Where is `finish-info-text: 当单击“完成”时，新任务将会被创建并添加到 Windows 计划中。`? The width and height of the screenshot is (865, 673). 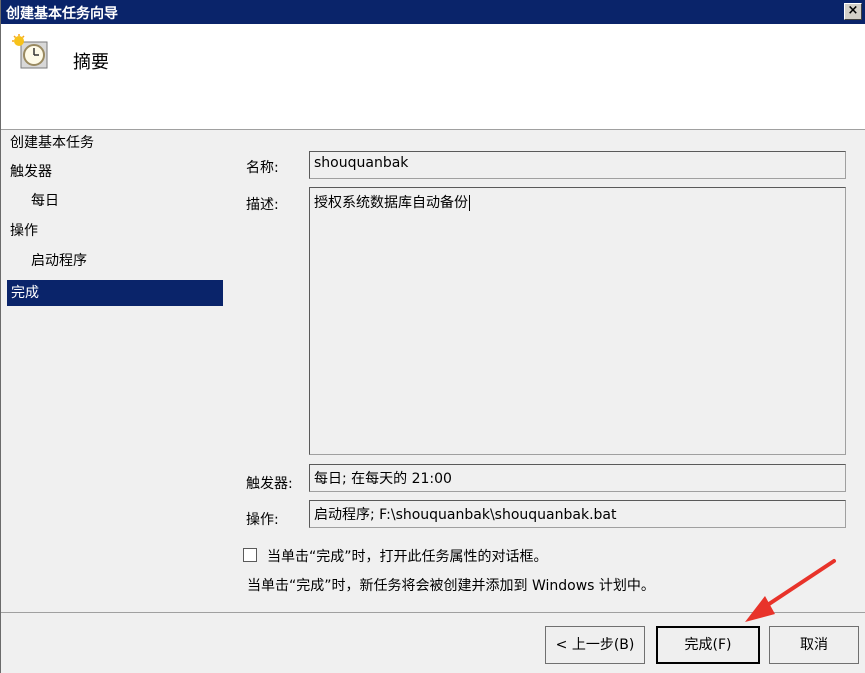
finish-info-text: 当单击“完成”时，新任务将会被创建并添加到 Windows 计划中。 is located at coordinates (451, 586).